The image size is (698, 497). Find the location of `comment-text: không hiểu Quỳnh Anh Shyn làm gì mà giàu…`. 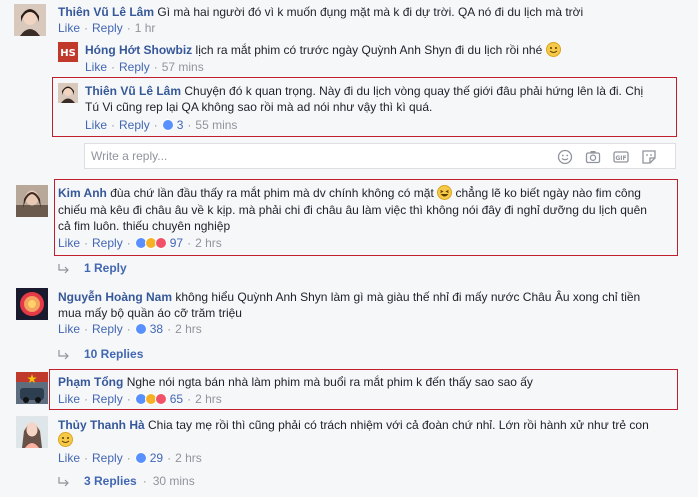

comment-text: không hiểu Quỳnh Anh Shyn làm gì mà giàu… is located at coordinates (408, 297).